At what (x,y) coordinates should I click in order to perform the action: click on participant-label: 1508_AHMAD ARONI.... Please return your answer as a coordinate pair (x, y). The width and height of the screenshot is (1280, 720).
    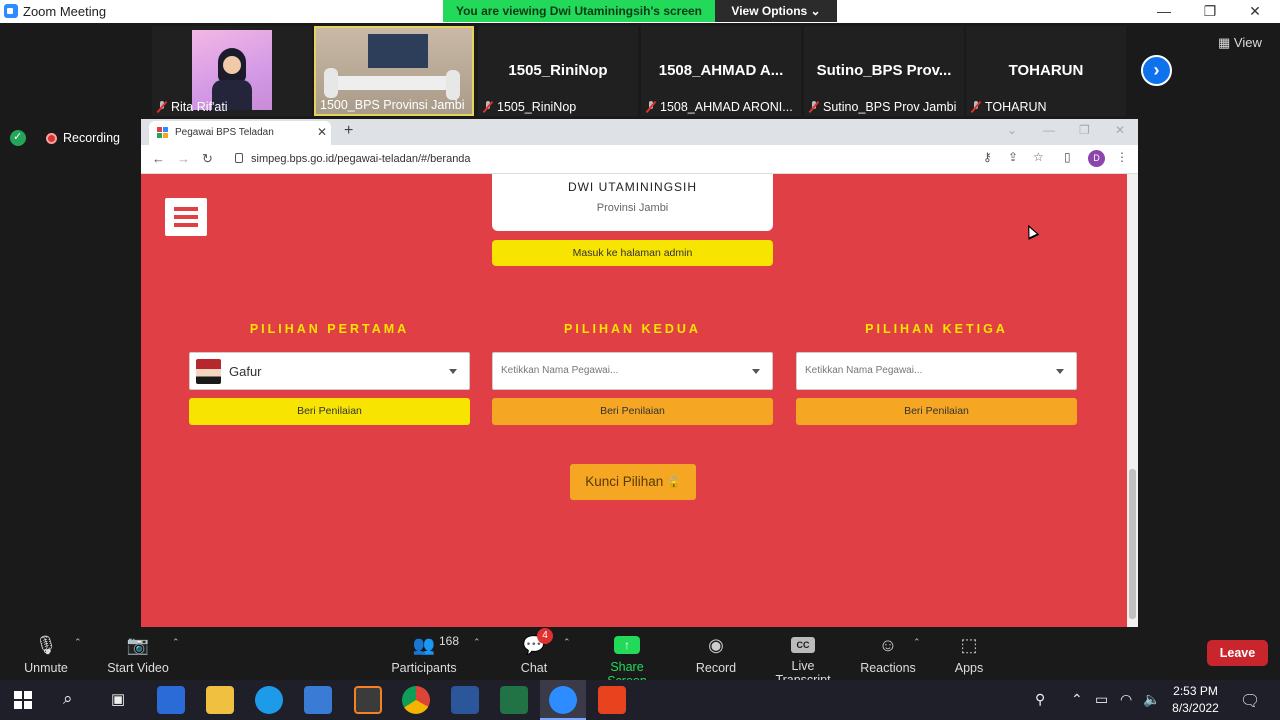
    Looking at the image, I should click on (719, 107).